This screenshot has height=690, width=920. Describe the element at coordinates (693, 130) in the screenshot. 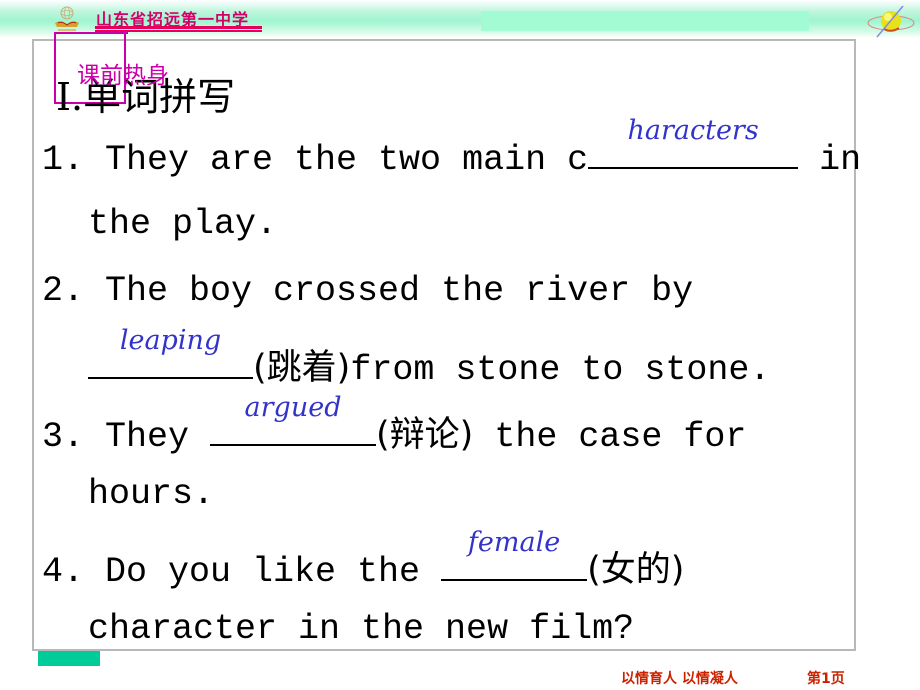

I see `question-1-answer: haracters` at that location.